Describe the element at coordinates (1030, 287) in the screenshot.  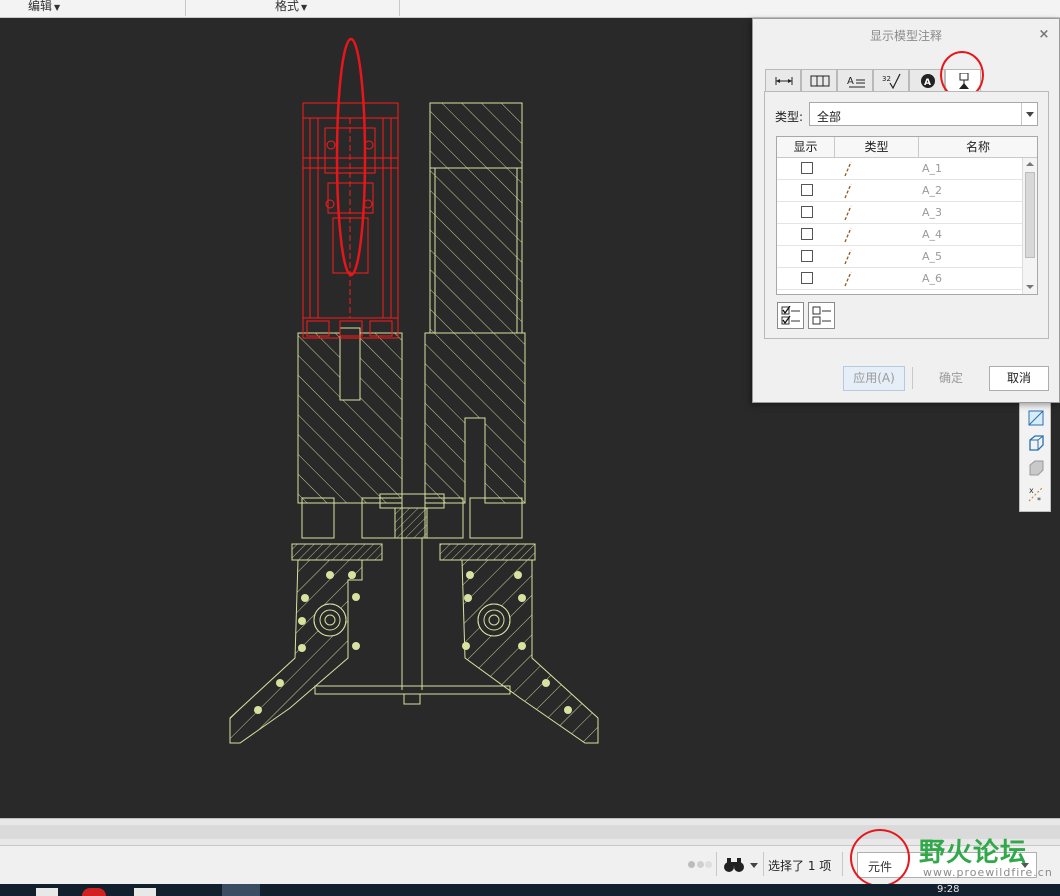
I see `scroll-down-icon` at that location.